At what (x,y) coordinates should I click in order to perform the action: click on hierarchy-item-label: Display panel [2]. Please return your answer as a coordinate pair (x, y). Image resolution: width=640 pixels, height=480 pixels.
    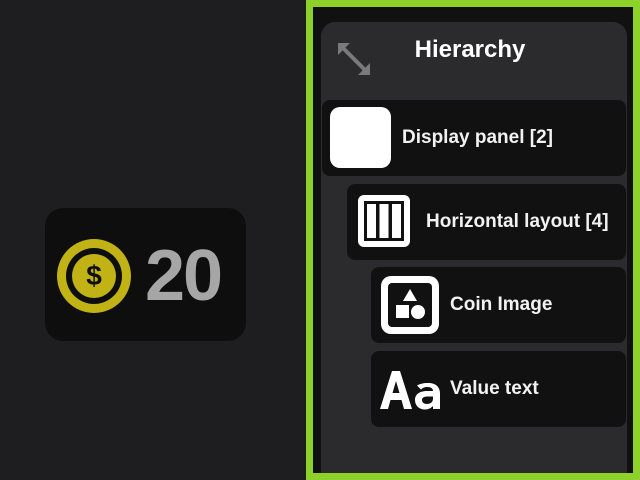
    Looking at the image, I should click on (477, 137).